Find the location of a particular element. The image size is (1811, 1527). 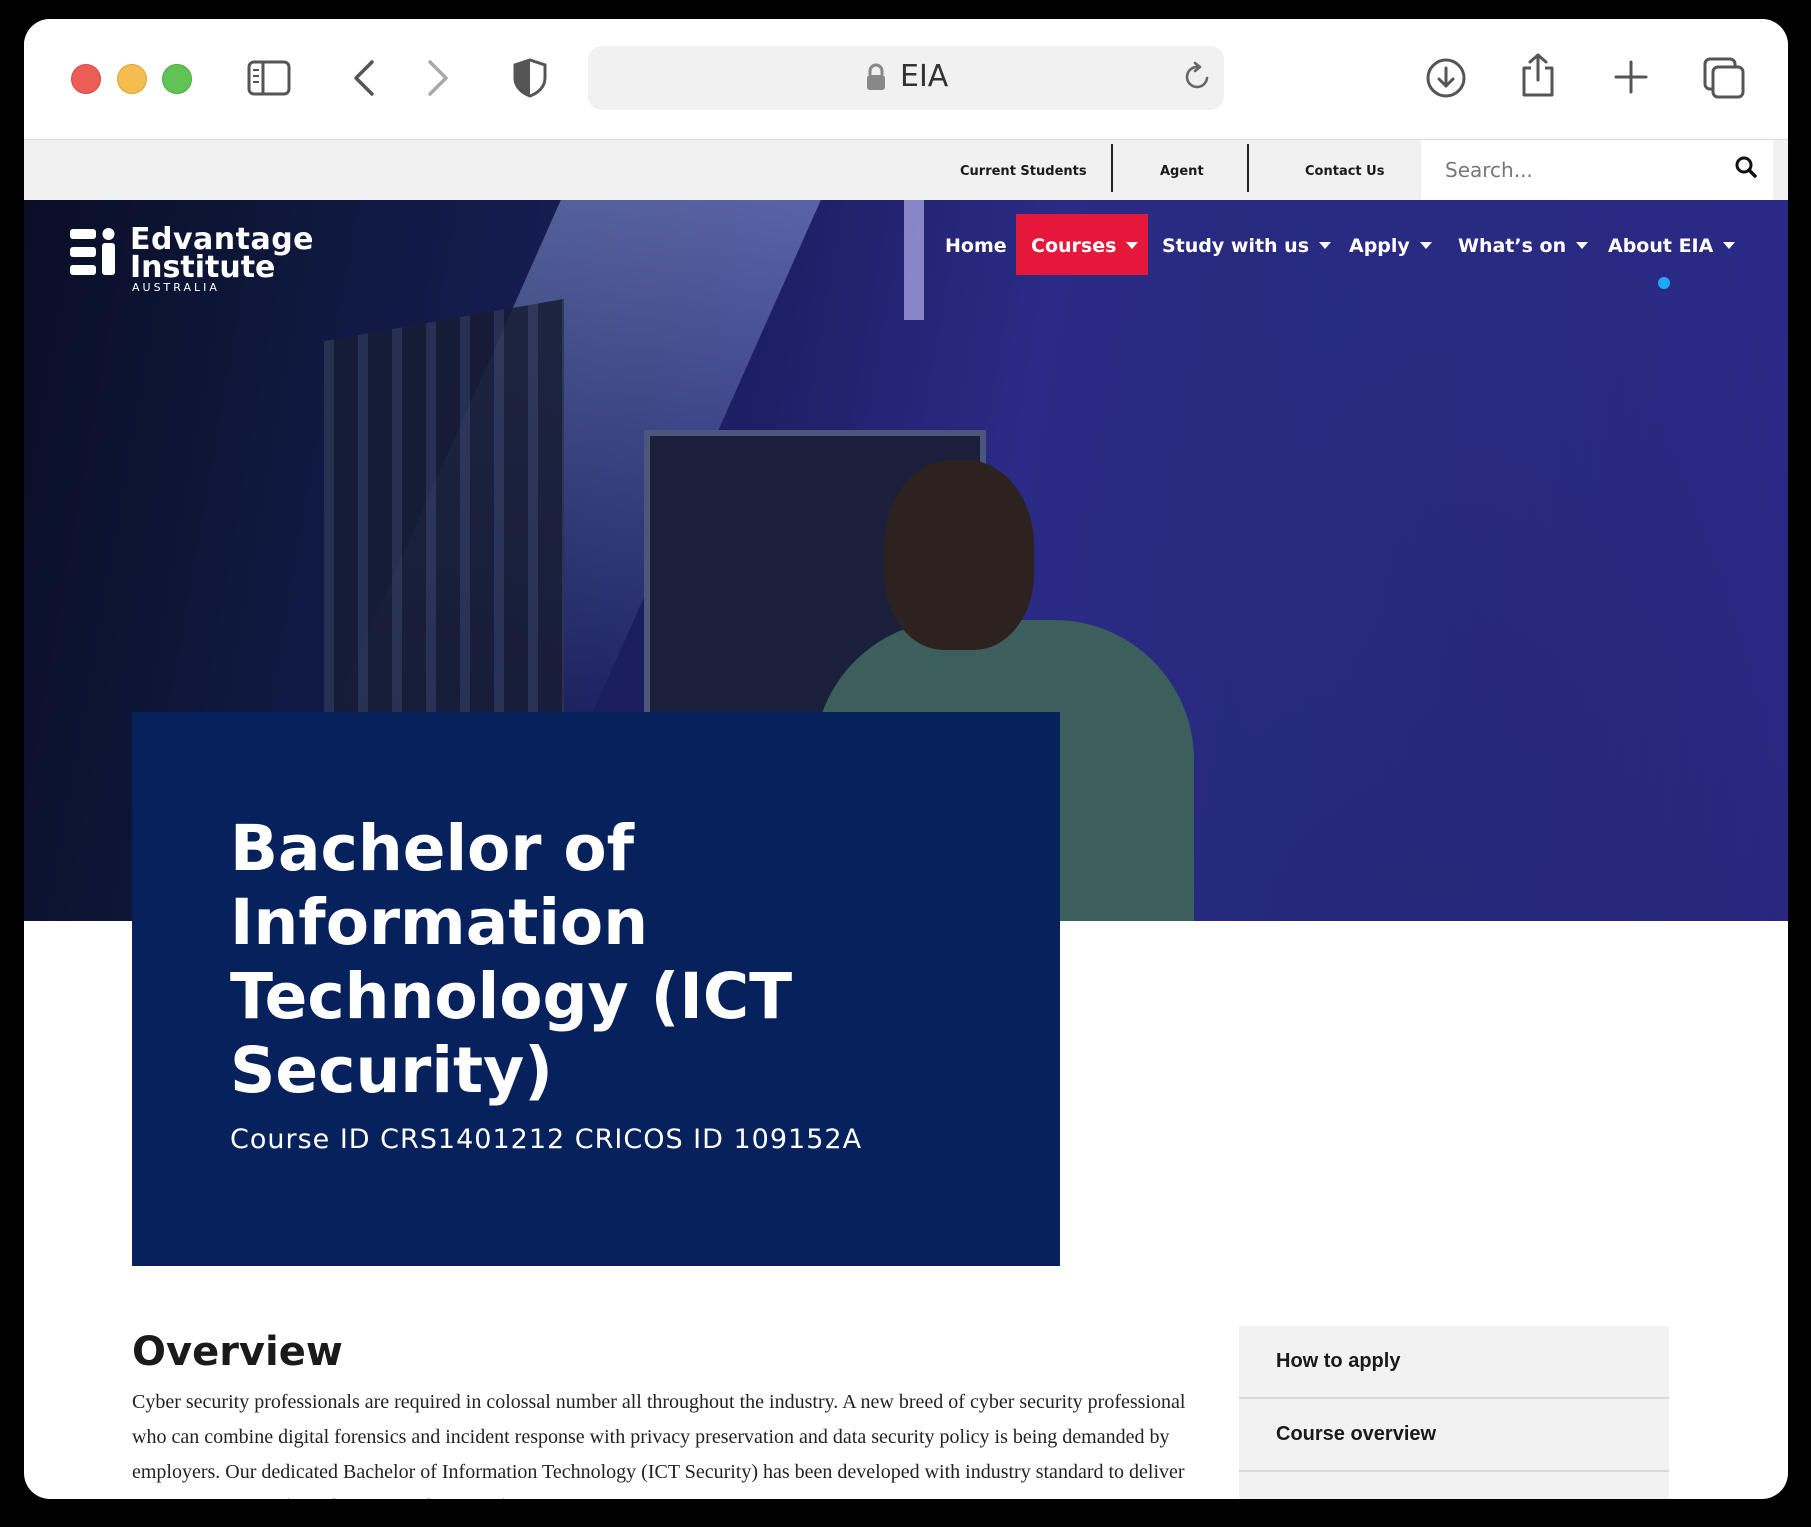

course-id: Course ID CRS1401212 CRICOS ID 109152A is located at coordinates (546, 1139).